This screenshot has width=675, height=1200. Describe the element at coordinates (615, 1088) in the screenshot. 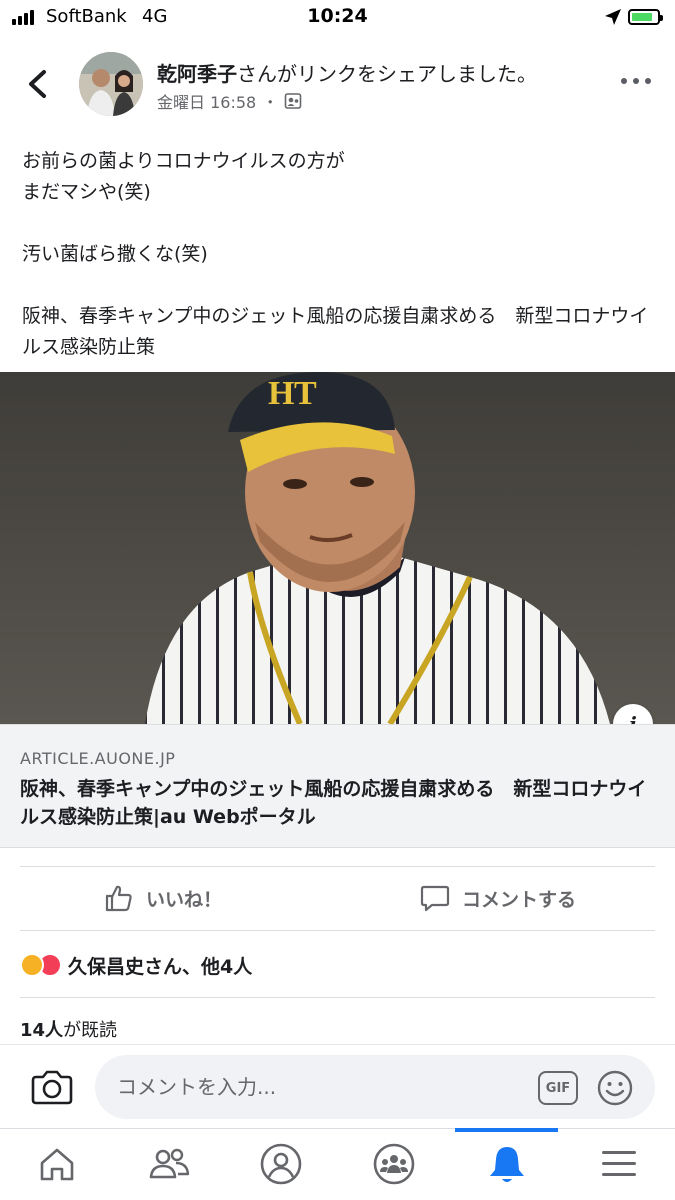

I see `emoji-icon` at that location.